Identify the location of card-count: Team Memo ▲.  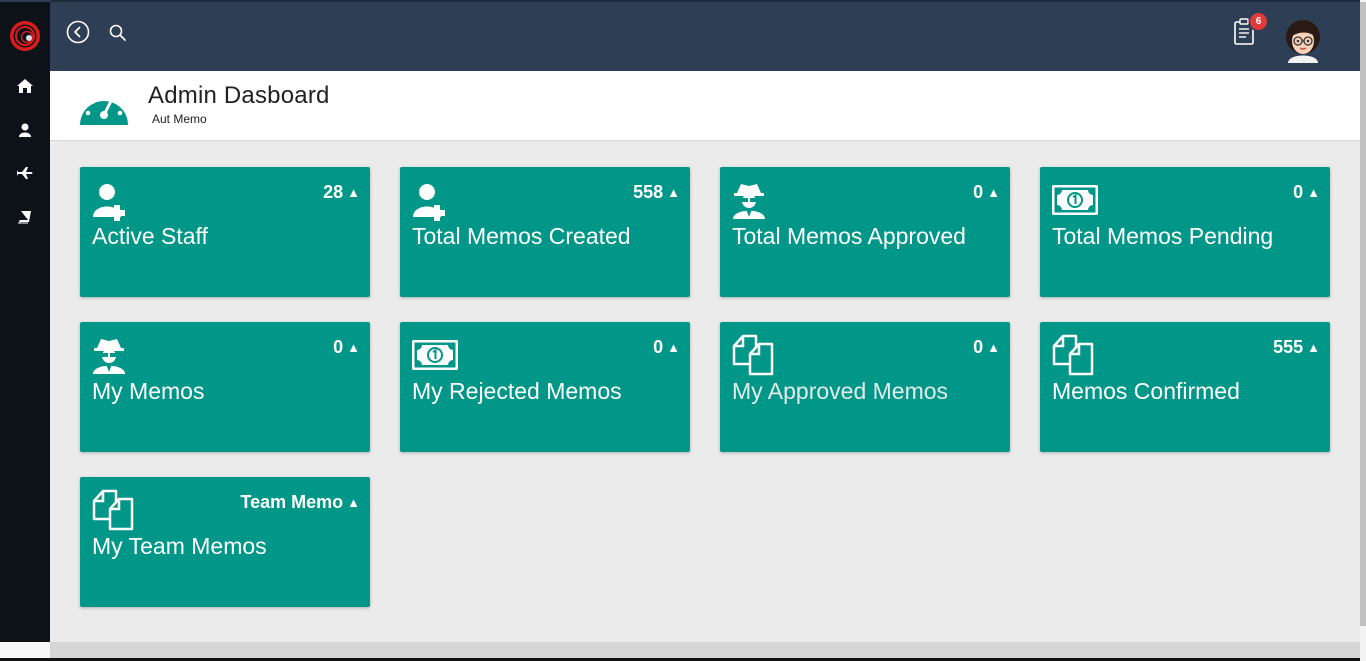
(300, 502).